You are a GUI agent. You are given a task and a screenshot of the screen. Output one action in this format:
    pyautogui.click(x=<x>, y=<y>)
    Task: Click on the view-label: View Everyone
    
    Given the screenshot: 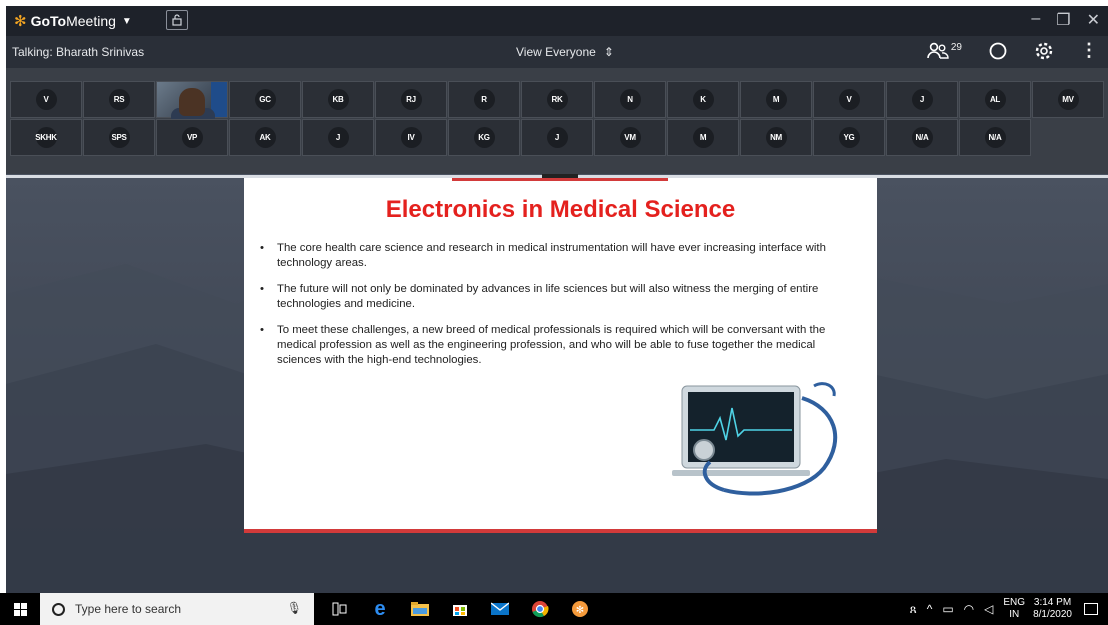 What is the action you would take?
    pyautogui.click(x=556, y=52)
    